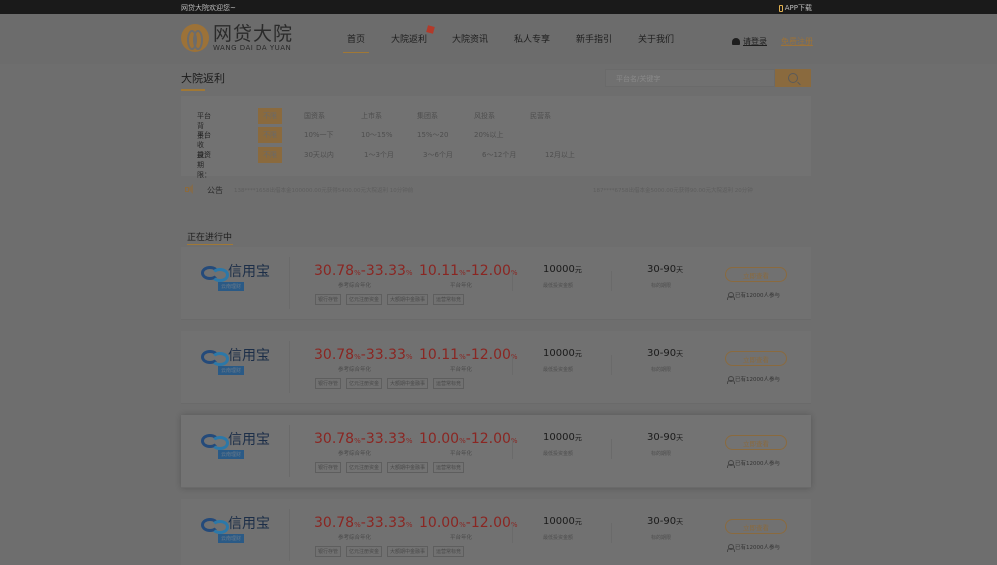 The width and height of the screenshot is (997, 565). I want to click on filter-option: 6～12个月, so click(499, 155).